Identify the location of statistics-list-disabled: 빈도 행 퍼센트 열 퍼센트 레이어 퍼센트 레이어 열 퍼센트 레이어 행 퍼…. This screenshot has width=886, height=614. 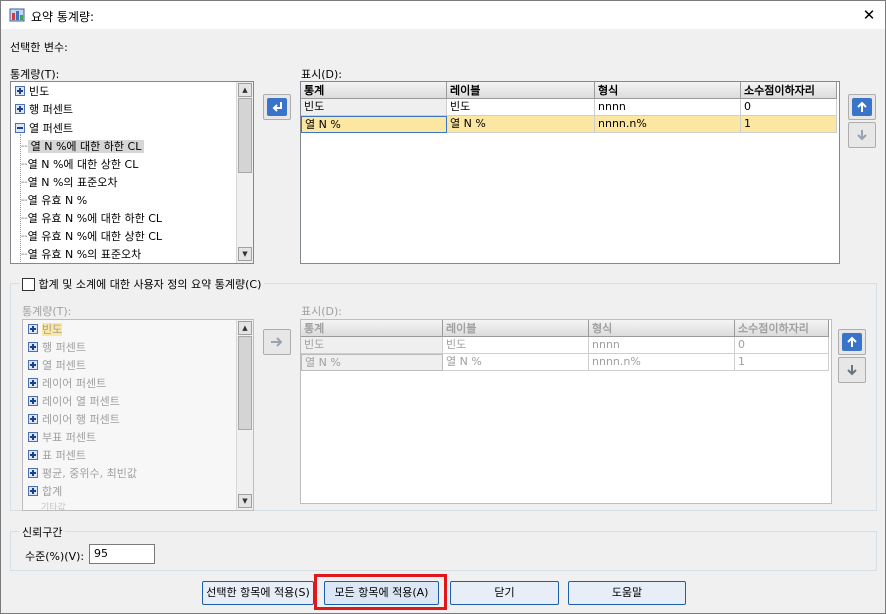
(138, 415).